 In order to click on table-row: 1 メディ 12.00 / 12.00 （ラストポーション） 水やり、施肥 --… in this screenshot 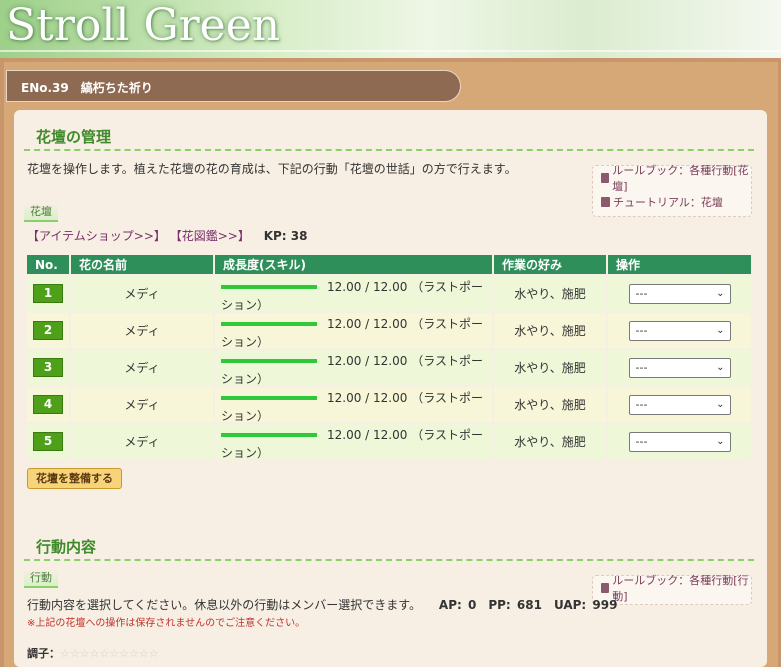, I will do `click(389, 294)`.